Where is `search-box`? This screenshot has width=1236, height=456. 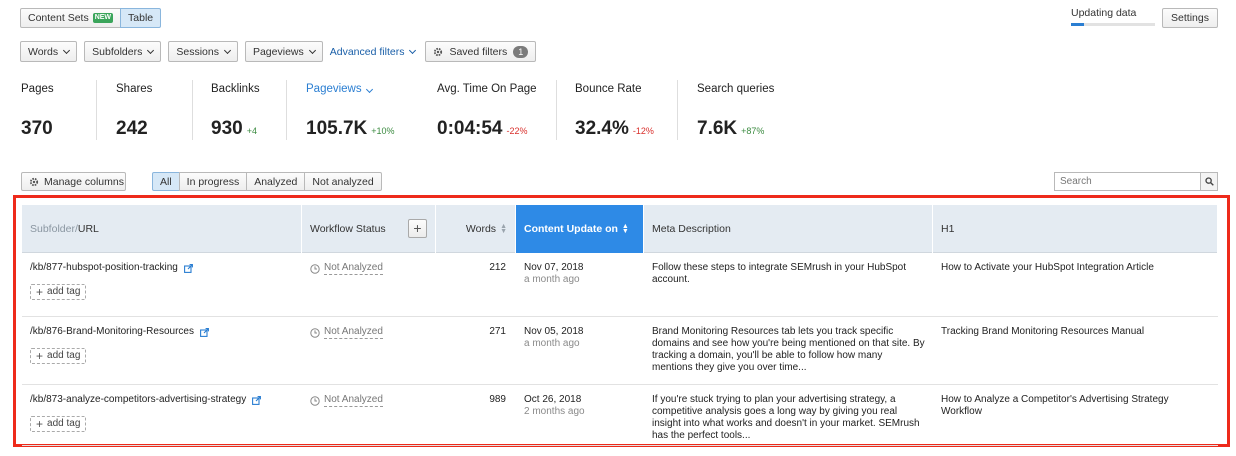 search-box is located at coordinates (1136, 181).